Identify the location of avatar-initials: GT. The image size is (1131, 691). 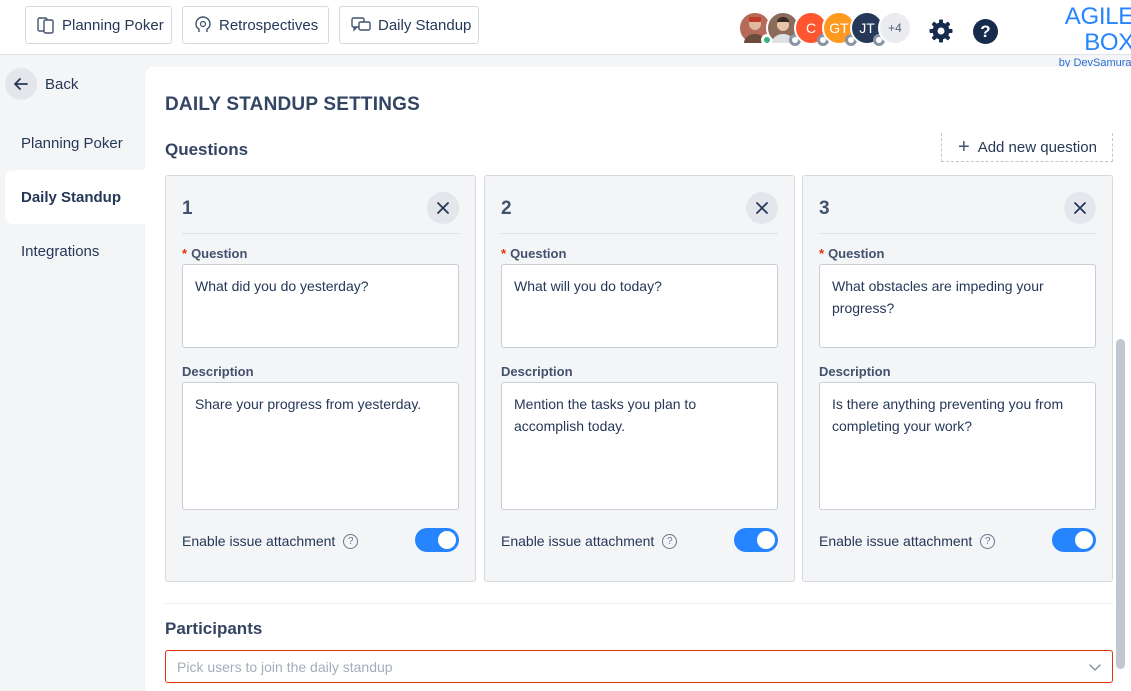
(839, 28).